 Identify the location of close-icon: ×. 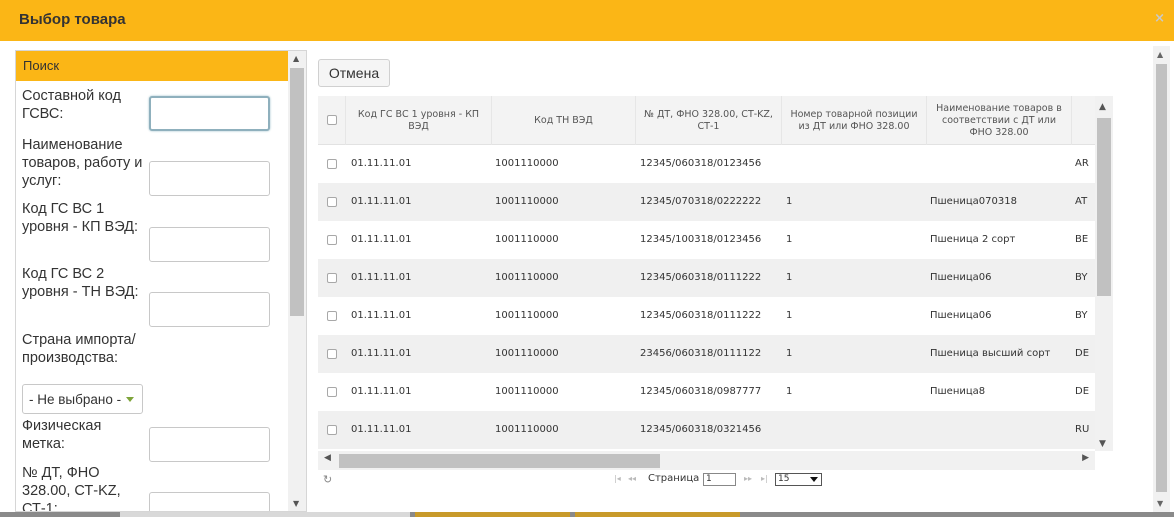
(1159, 18).